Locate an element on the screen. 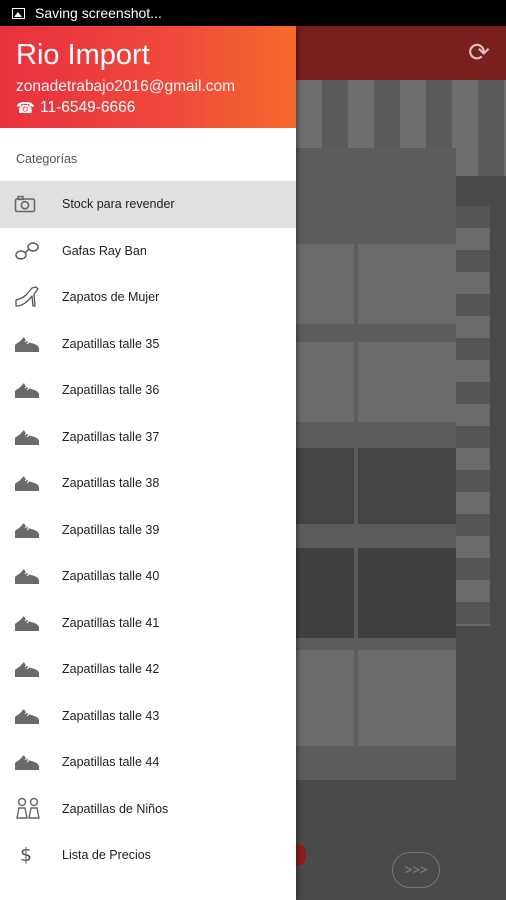 This screenshot has height=900, width=506. menu-item-lista-de-precios: $ Lista de Precios is located at coordinates (148, 855).